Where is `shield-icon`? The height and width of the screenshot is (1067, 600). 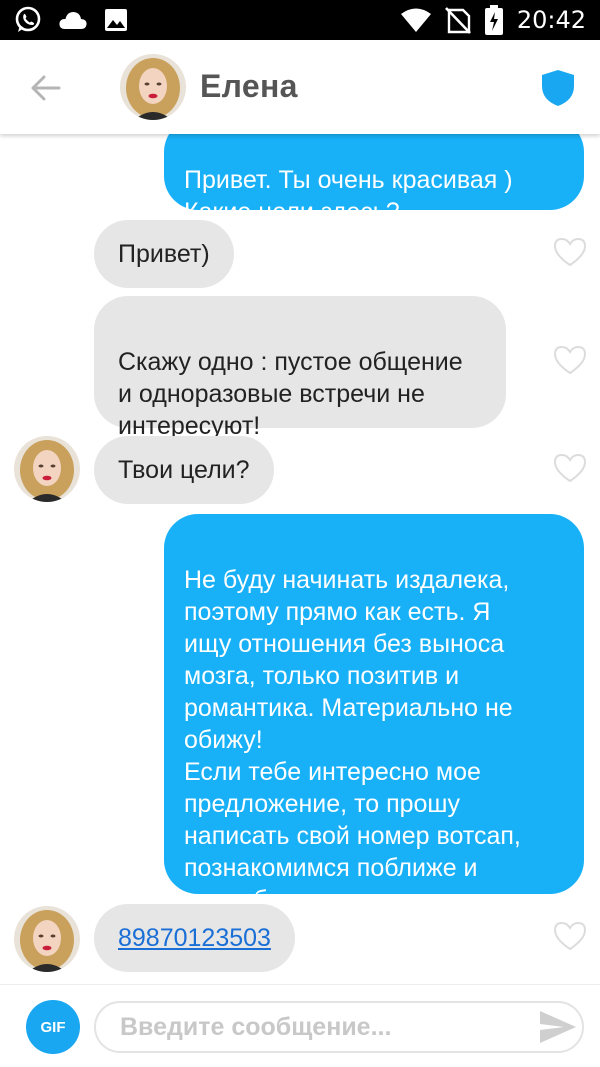 shield-icon is located at coordinates (558, 88).